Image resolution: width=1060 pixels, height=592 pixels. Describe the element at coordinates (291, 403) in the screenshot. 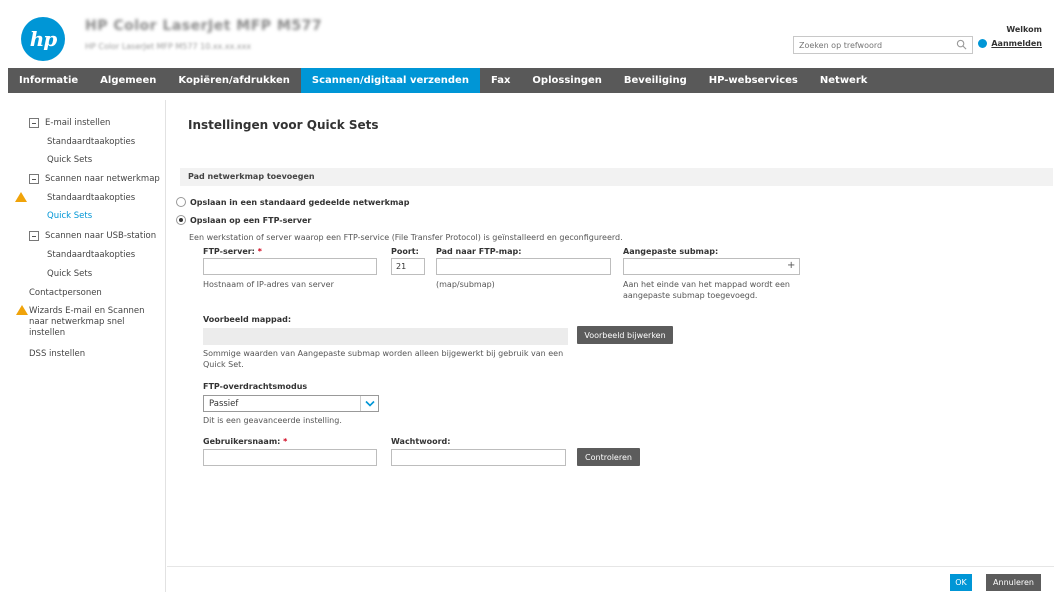

I see `transfer-mode-select: Passief` at that location.